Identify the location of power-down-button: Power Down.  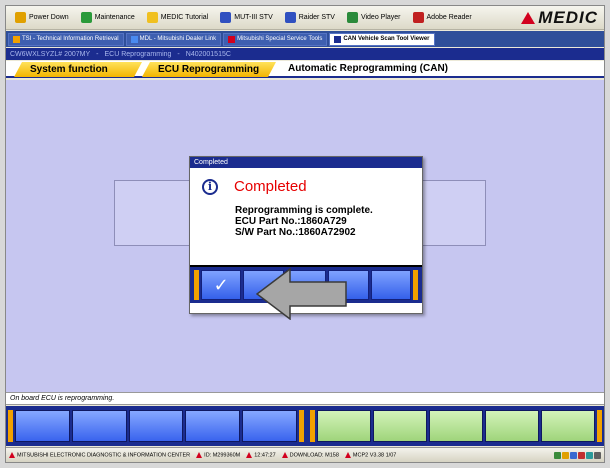
(42, 18).